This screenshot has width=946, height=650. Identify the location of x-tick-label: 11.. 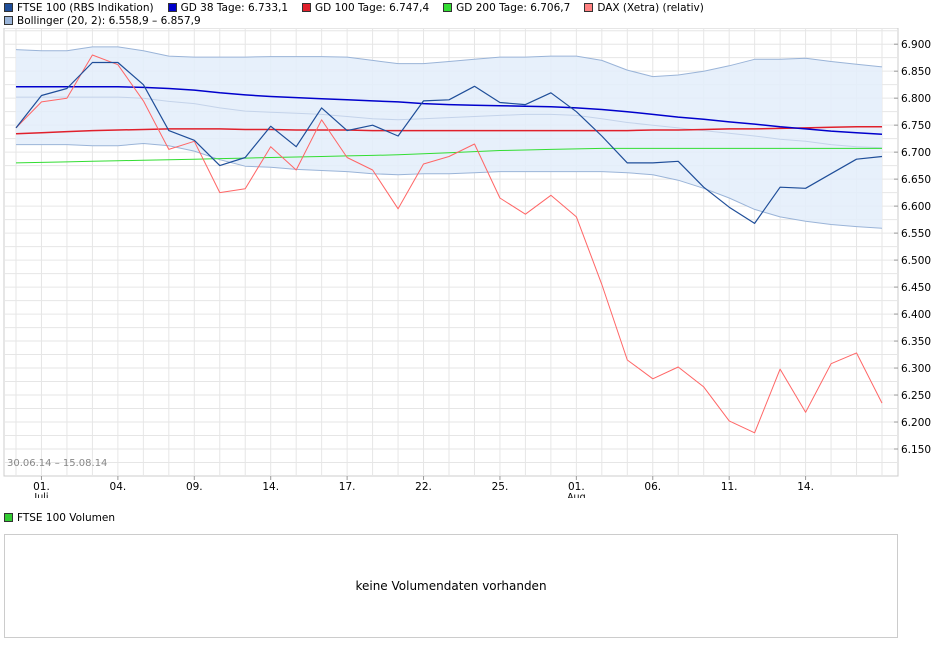
(729, 487).